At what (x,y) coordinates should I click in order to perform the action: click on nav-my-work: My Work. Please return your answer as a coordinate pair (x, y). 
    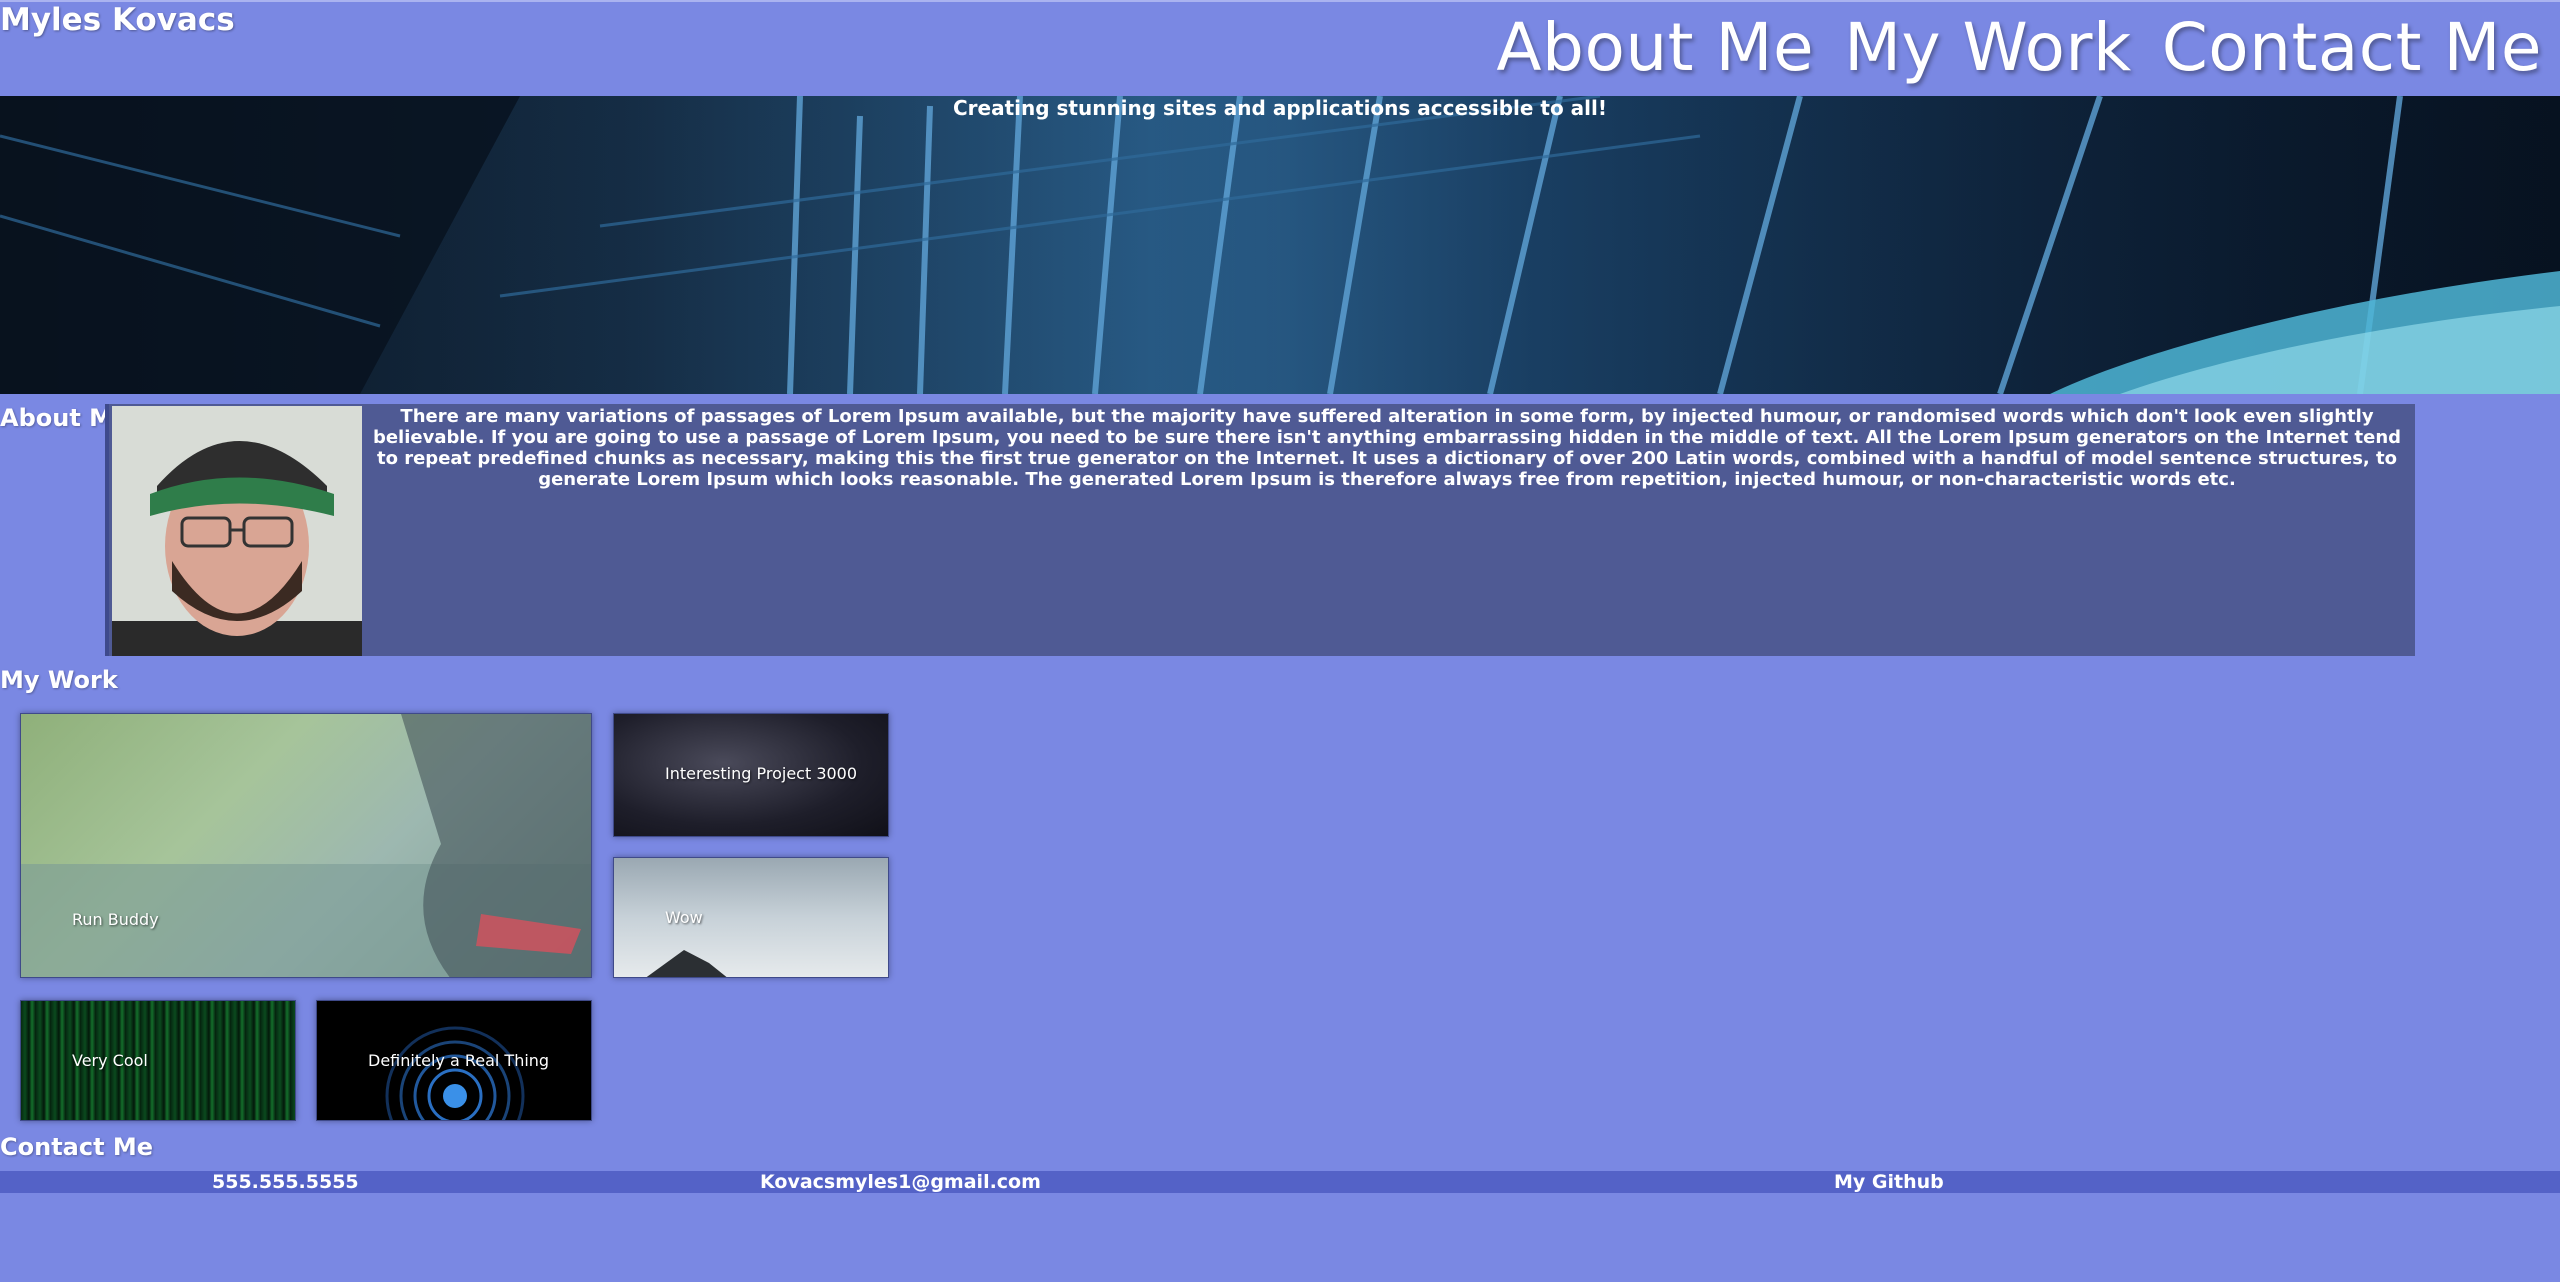
    Looking at the image, I should click on (1988, 48).